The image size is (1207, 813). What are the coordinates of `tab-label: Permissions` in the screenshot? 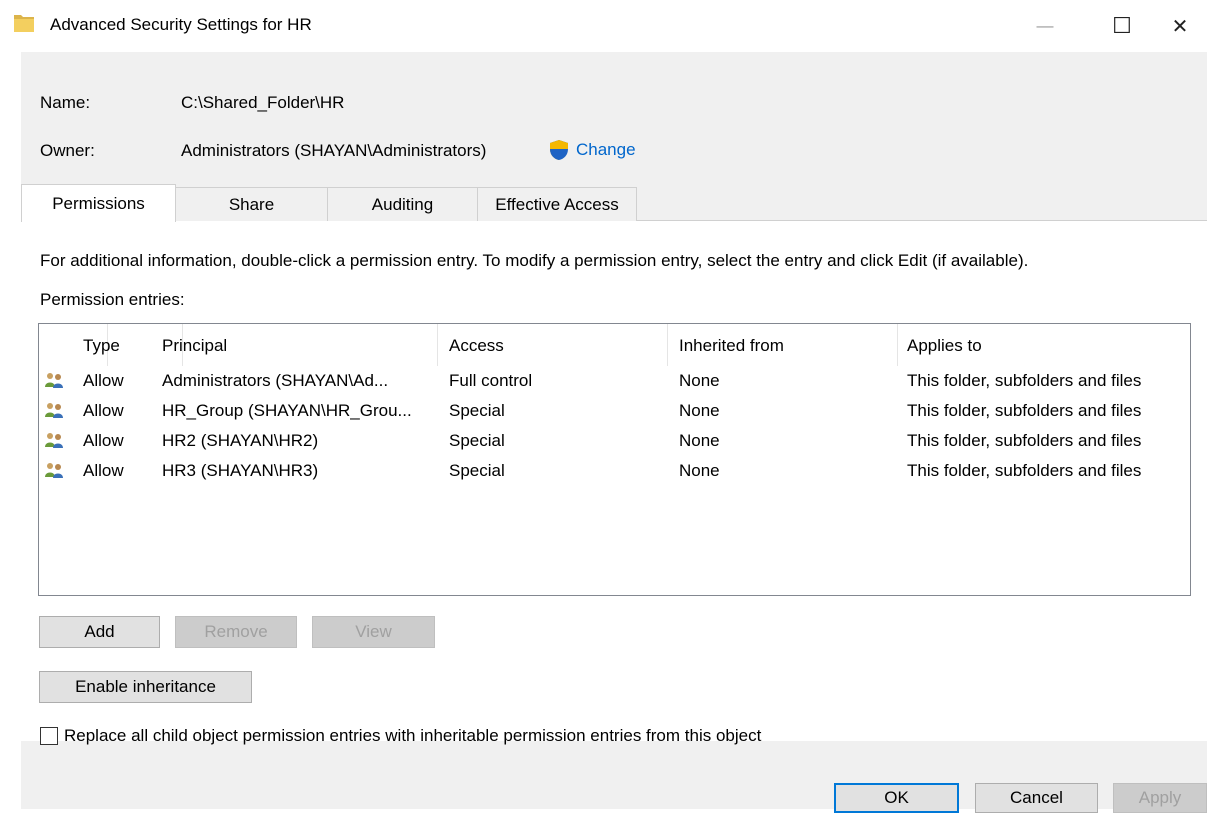 It's located at (98, 203).